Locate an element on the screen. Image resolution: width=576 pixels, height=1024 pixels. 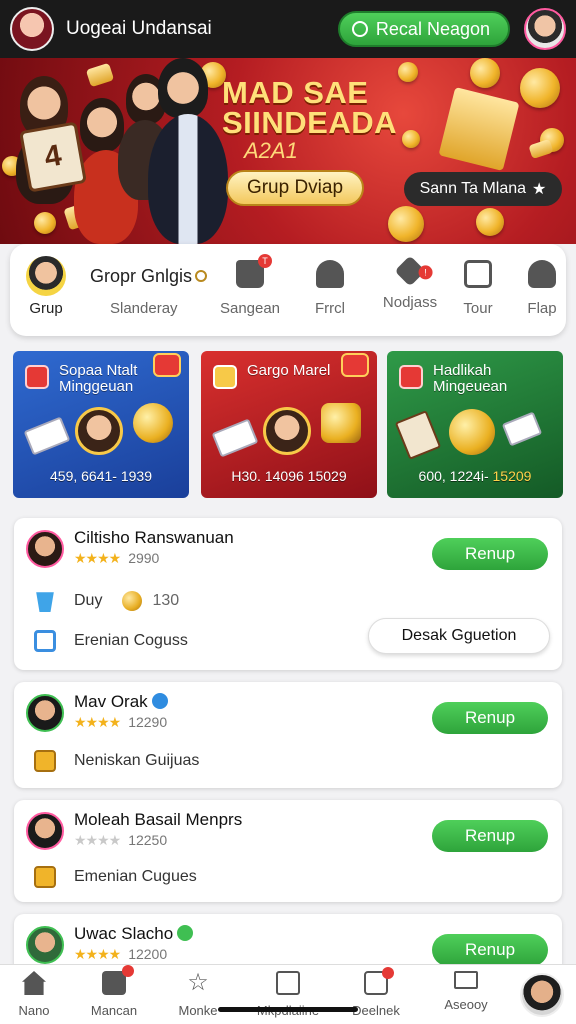
nav-item-nano: Nano is located at coordinates (37, 994).